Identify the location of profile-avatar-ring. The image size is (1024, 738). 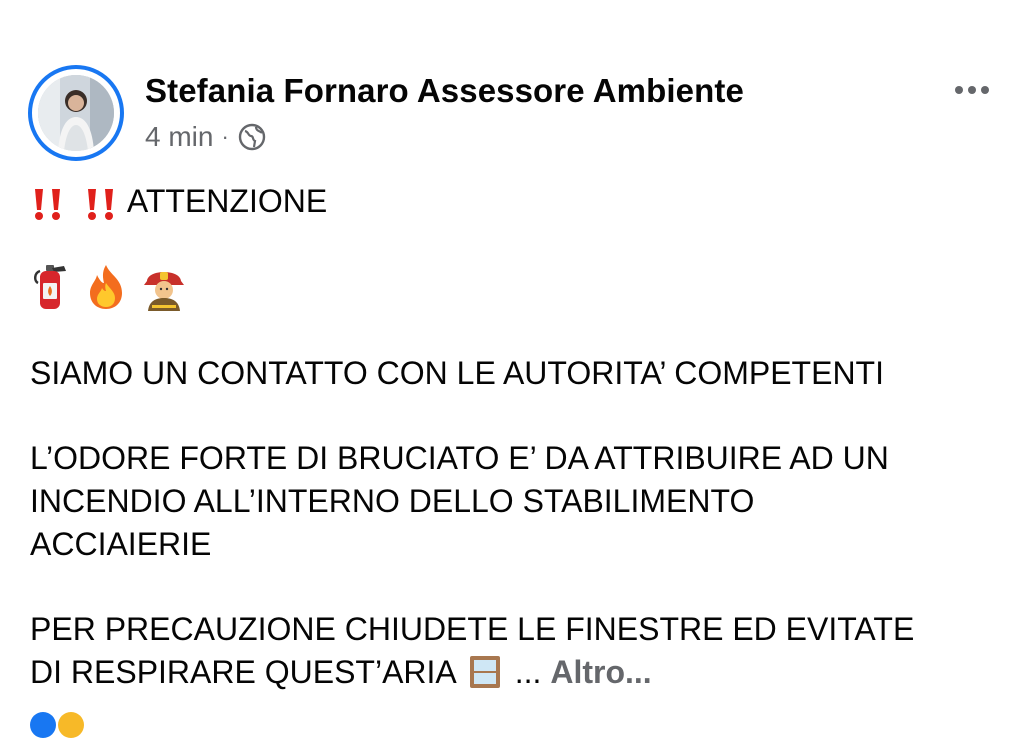
(76, 113).